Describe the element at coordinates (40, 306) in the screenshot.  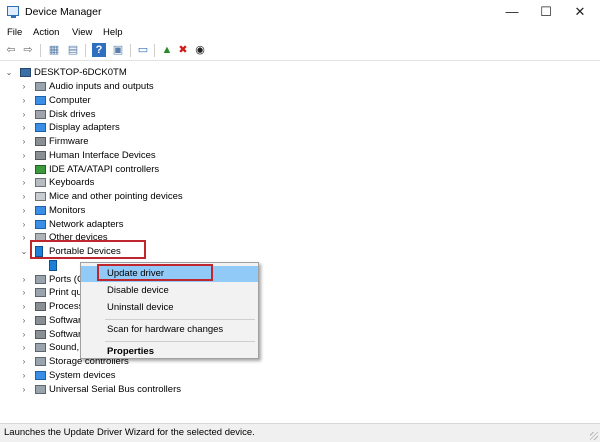
I see `processor-icon` at that location.